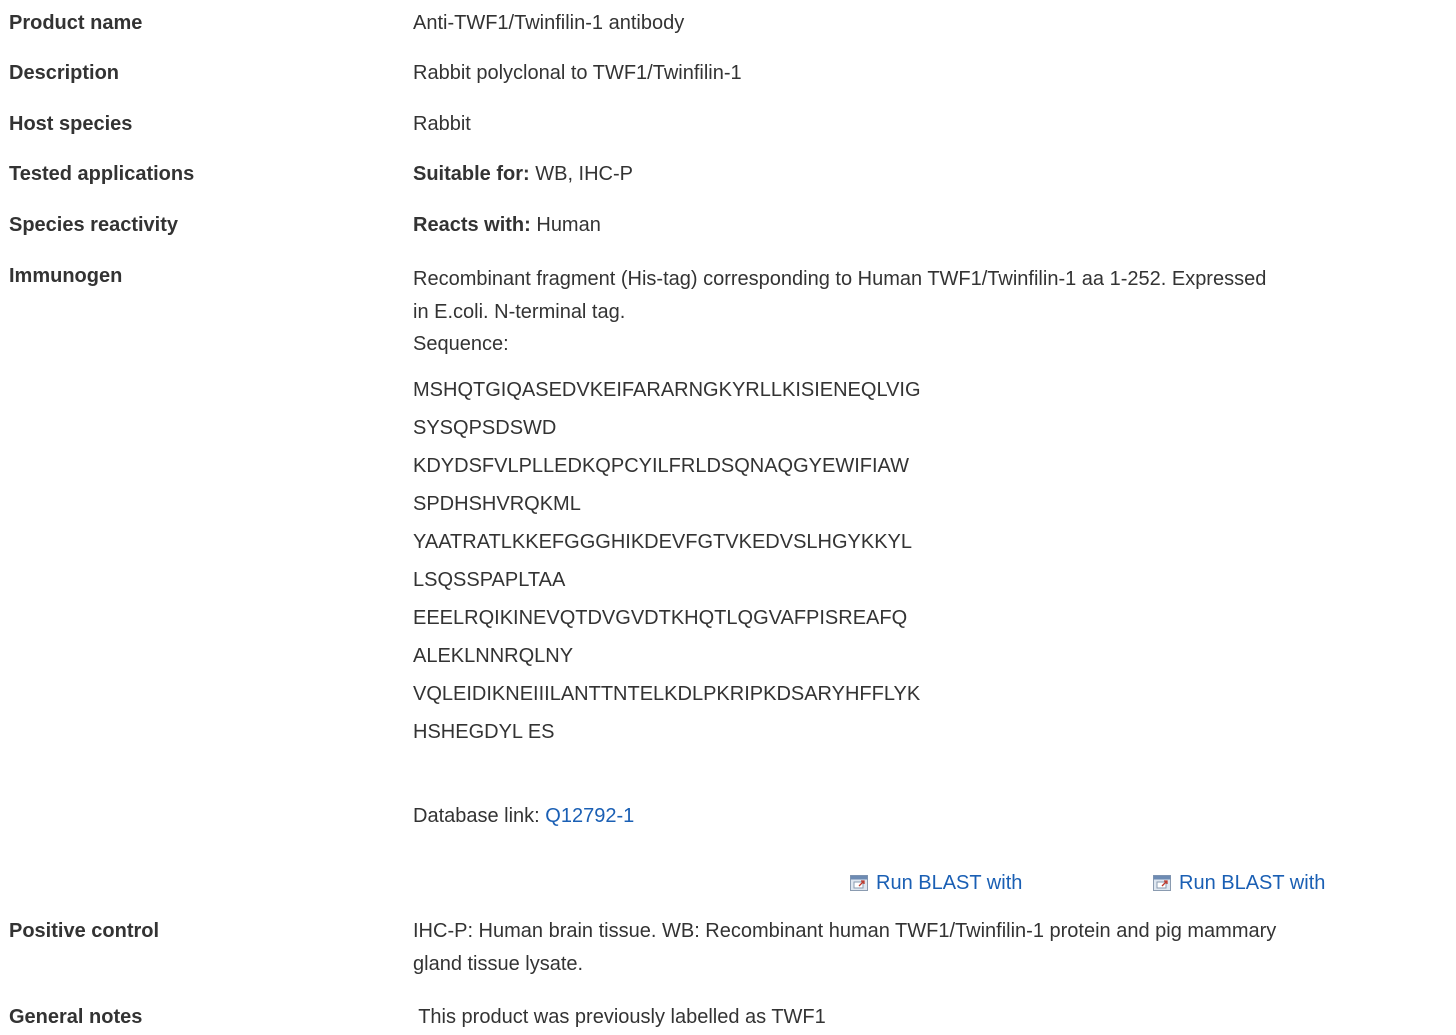  What do you see at coordinates (102, 174) in the screenshot?
I see `tested-applications-label: Tested applications` at bounding box center [102, 174].